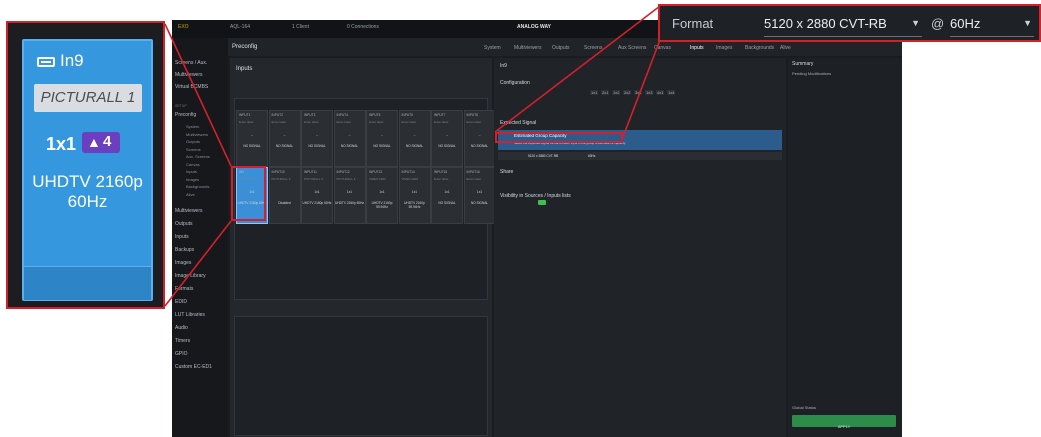 Image resolution: width=1041 pixels, height=437 pixels. Describe the element at coordinates (87, 170) in the screenshot. I see `input-card-in9: In9 PICTURALL 1 1x1 ▲ 4 UHDTV 2160p 60Hz` at that location.